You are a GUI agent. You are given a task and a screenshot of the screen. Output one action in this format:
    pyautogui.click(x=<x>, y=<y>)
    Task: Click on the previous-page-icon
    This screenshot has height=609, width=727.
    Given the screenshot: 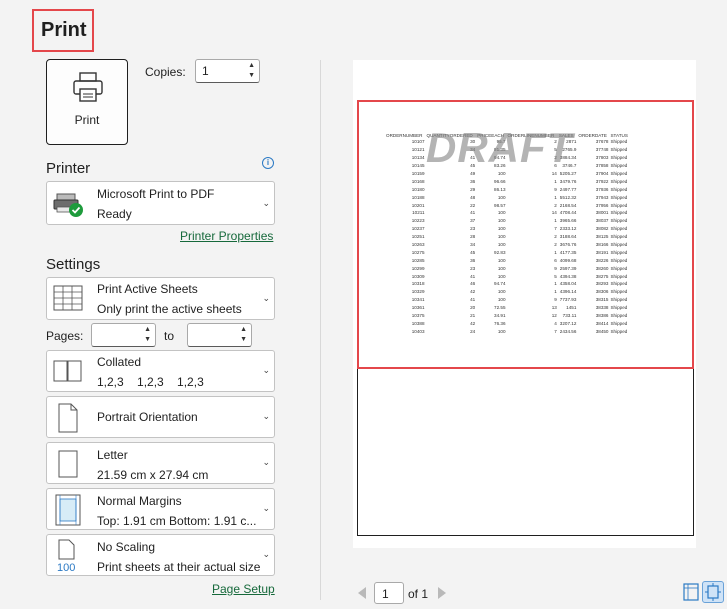 What is the action you would take?
    pyautogui.click(x=362, y=593)
    